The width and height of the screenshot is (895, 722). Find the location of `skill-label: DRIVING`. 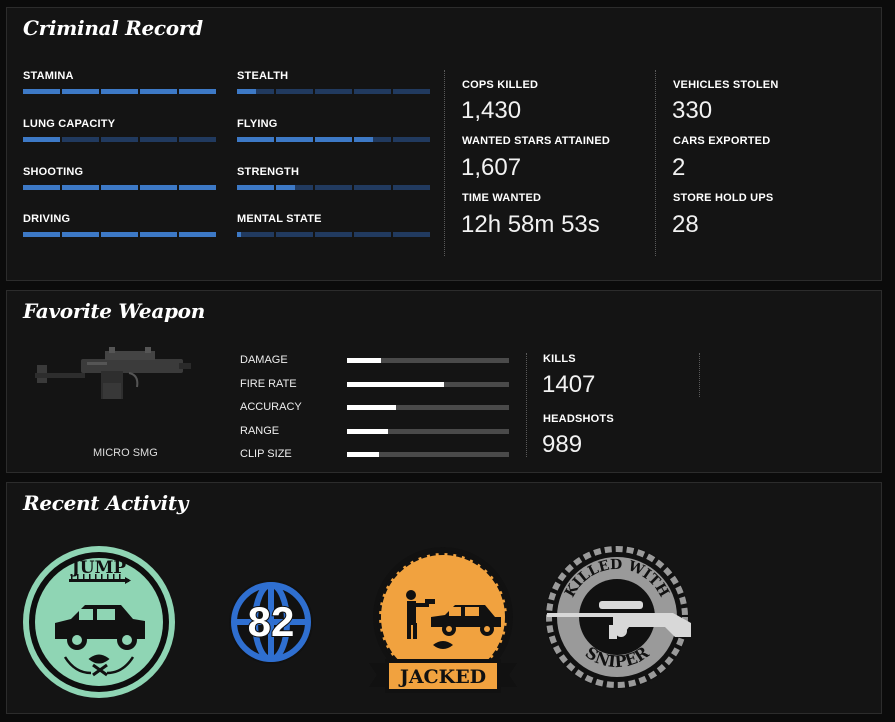

skill-label: DRIVING is located at coordinates (47, 219).